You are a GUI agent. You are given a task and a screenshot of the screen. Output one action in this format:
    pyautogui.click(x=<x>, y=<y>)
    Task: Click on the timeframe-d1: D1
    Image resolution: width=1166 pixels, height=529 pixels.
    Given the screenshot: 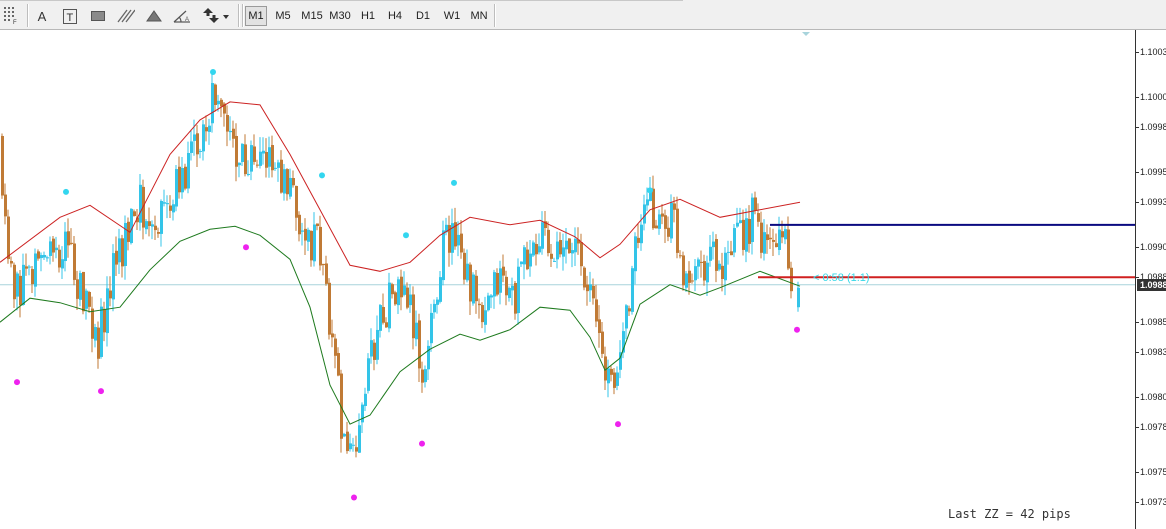 What is the action you would take?
    pyautogui.click(x=423, y=16)
    